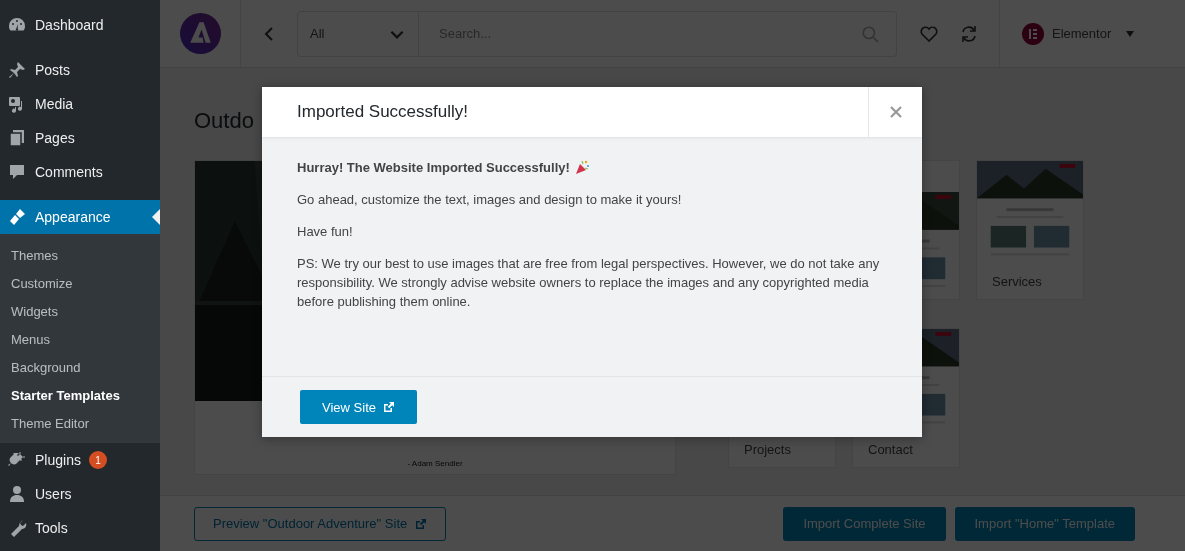 The image size is (1185, 551). Describe the element at coordinates (46, 367) in the screenshot. I see `submenu-item: Background` at that location.